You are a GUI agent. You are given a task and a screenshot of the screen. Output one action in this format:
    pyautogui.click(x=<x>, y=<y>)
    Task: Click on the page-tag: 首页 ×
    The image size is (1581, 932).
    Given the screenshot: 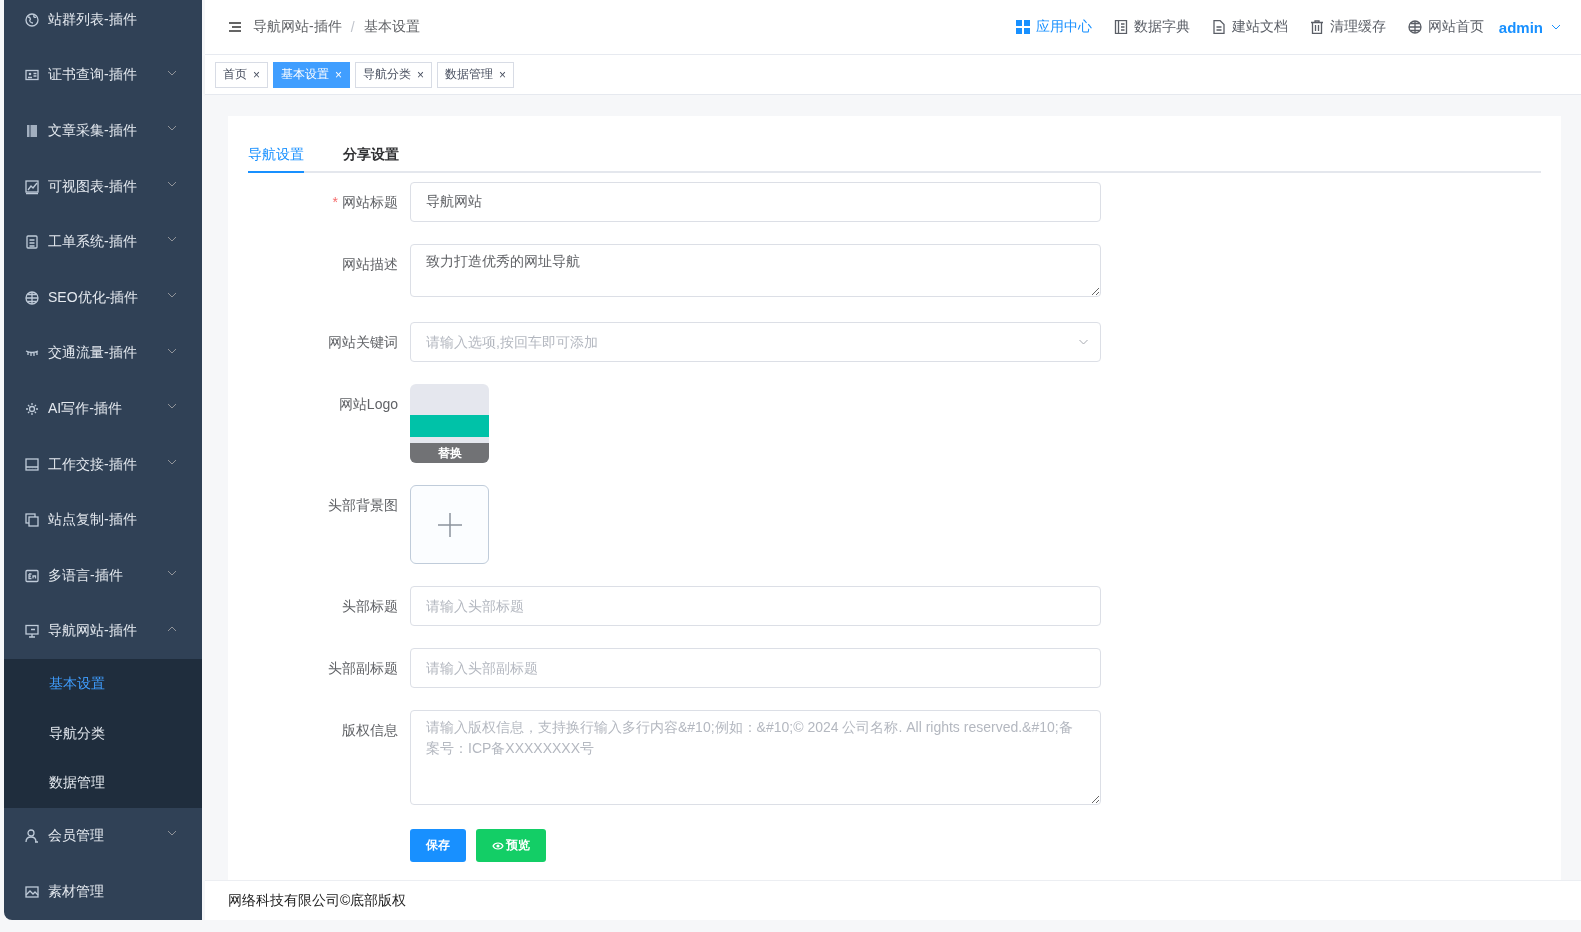 What is the action you would take?
    pyautogui.click(x=241, y=74)
    